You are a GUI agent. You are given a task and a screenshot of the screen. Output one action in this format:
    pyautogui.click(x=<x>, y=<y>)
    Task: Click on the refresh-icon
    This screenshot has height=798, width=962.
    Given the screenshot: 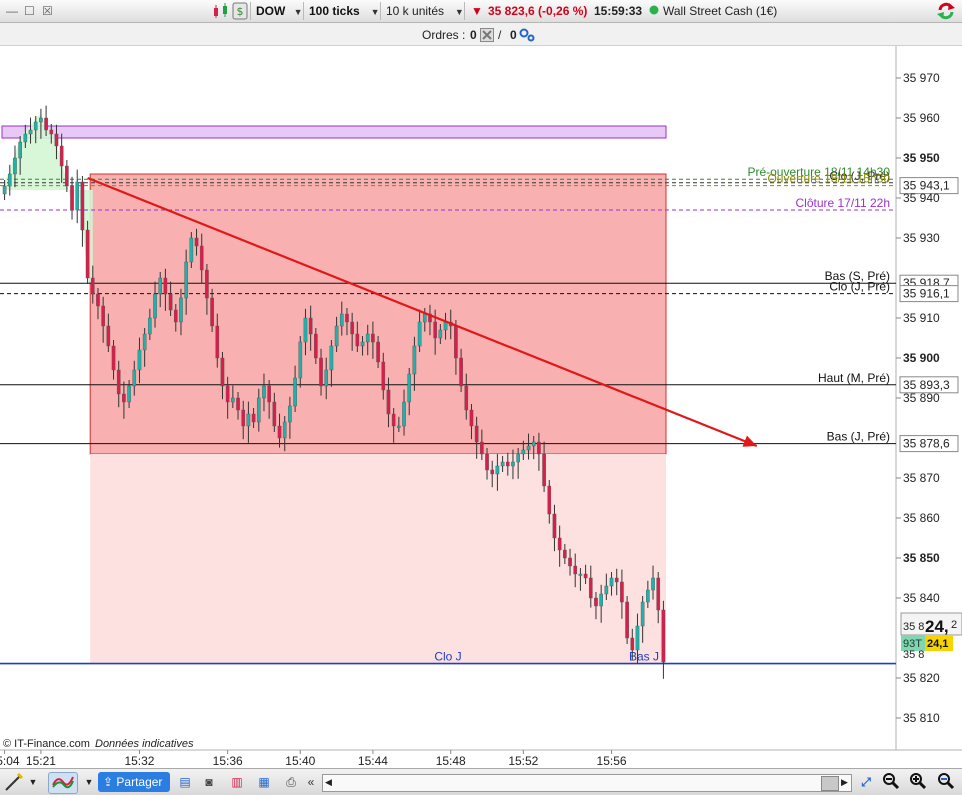 What is the action you would take?
    pyautogui.click(x=946, y=11)
    